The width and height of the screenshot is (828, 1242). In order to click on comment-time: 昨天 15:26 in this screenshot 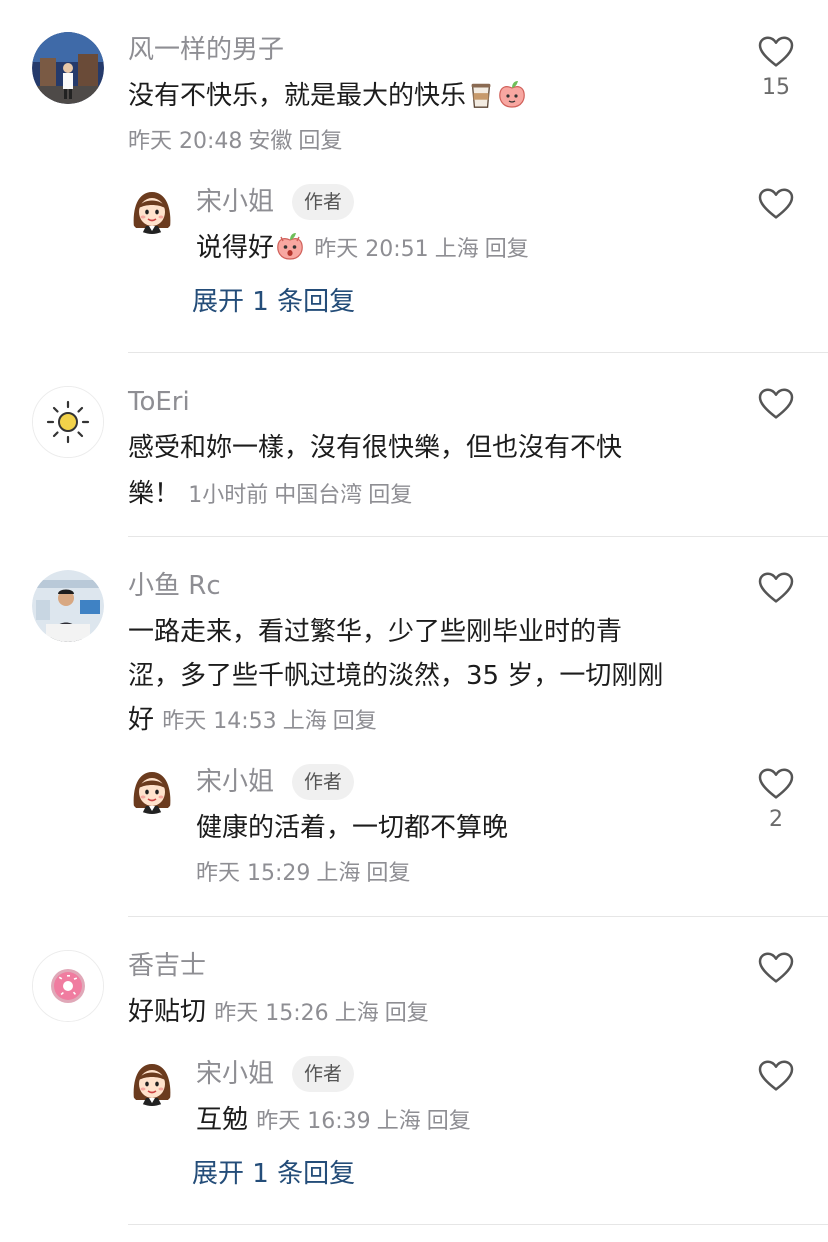, I will do `click(271, 1013)`.